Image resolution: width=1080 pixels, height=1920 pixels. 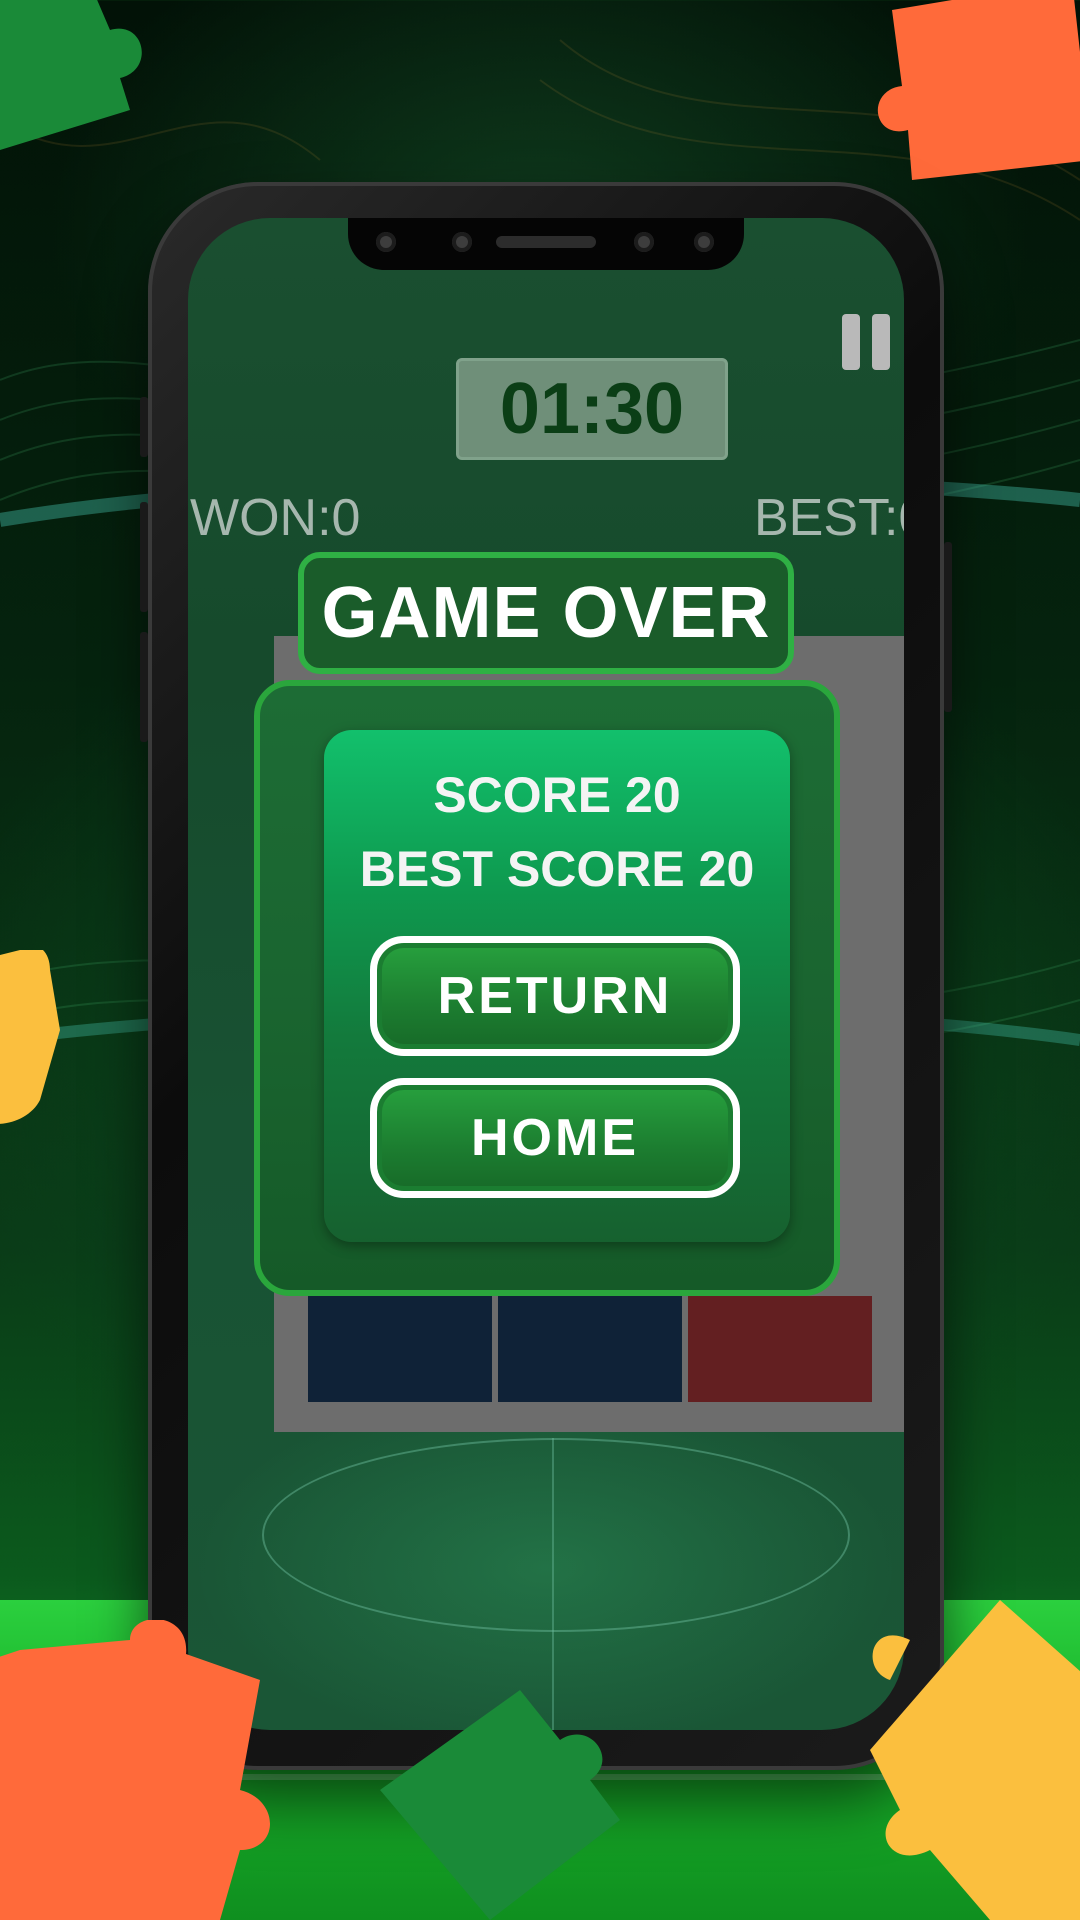 What do you see at coordinates (275, 518) in the screenshot?
I see `won-count: WON:0` at bounding box center [275, 518].